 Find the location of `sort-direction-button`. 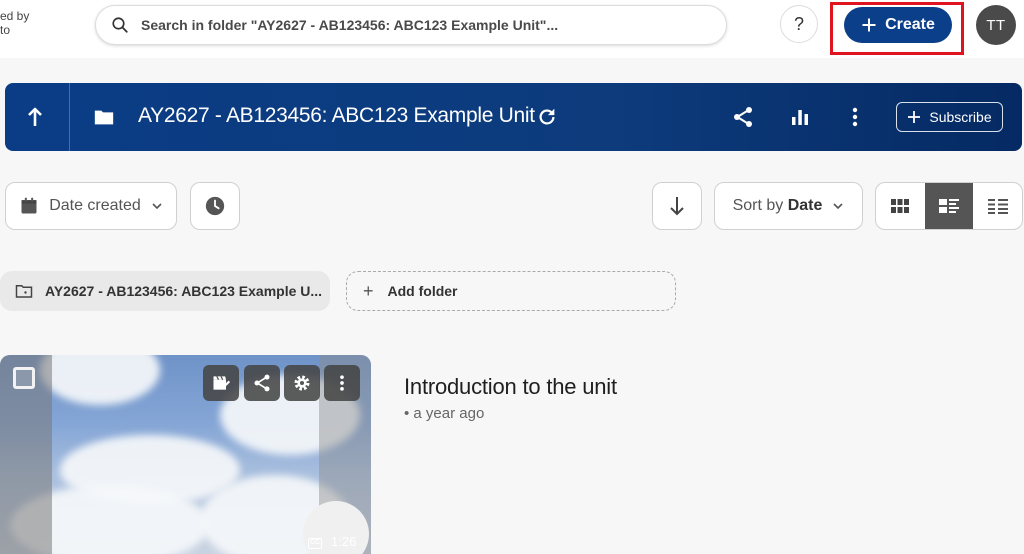

sort-direction-button is located at coordinates (677, 206).